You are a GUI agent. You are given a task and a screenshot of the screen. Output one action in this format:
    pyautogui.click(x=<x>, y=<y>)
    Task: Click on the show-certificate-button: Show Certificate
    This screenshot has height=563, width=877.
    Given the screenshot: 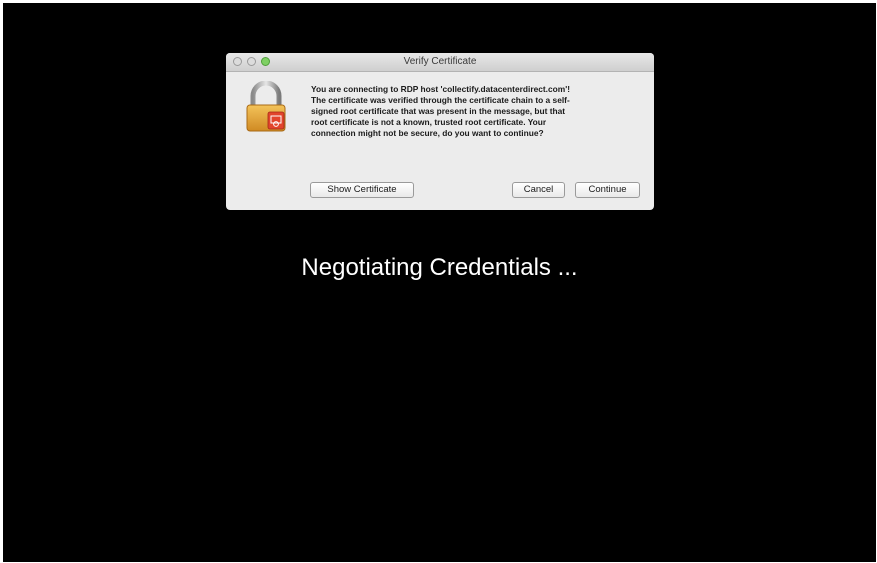 What is the action you would take?
    pyautogui.click(x=362, y=190)
    